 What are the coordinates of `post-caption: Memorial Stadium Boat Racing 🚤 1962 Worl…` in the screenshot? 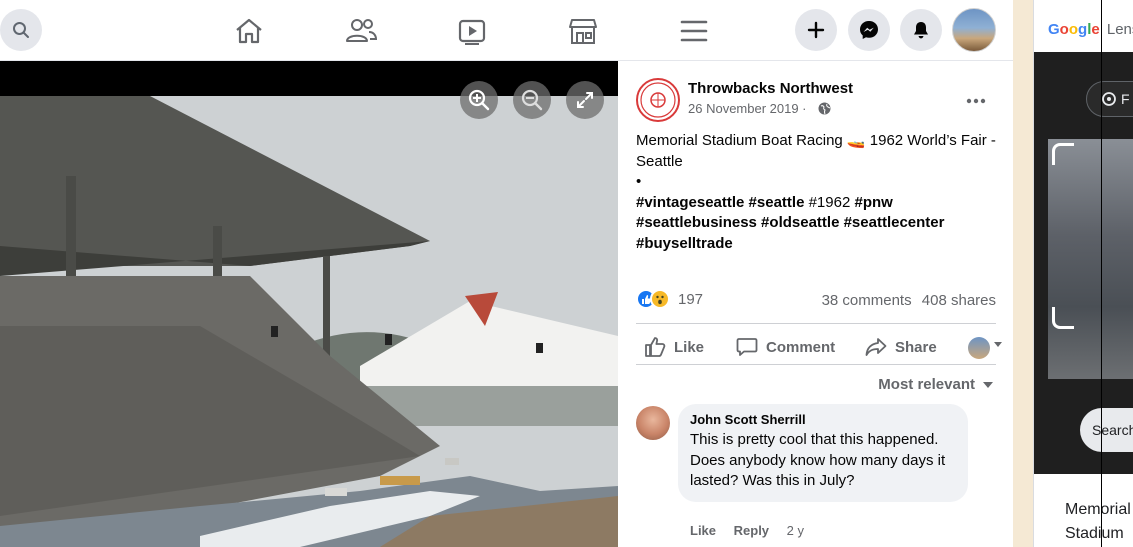 It's located at (816, 193).